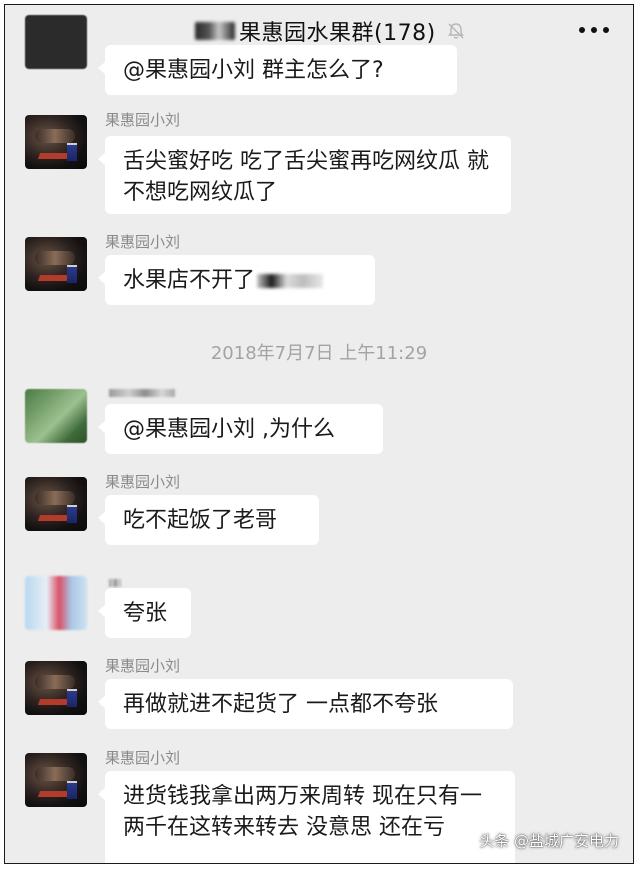 The height and width of the screenshot is (871, 640). I want to click on message-bubble: 舌尖蜜好吃 吃了舌尖蜜再吃网纹瓜 就不想吃网纹瓜了, so click(304, 175).